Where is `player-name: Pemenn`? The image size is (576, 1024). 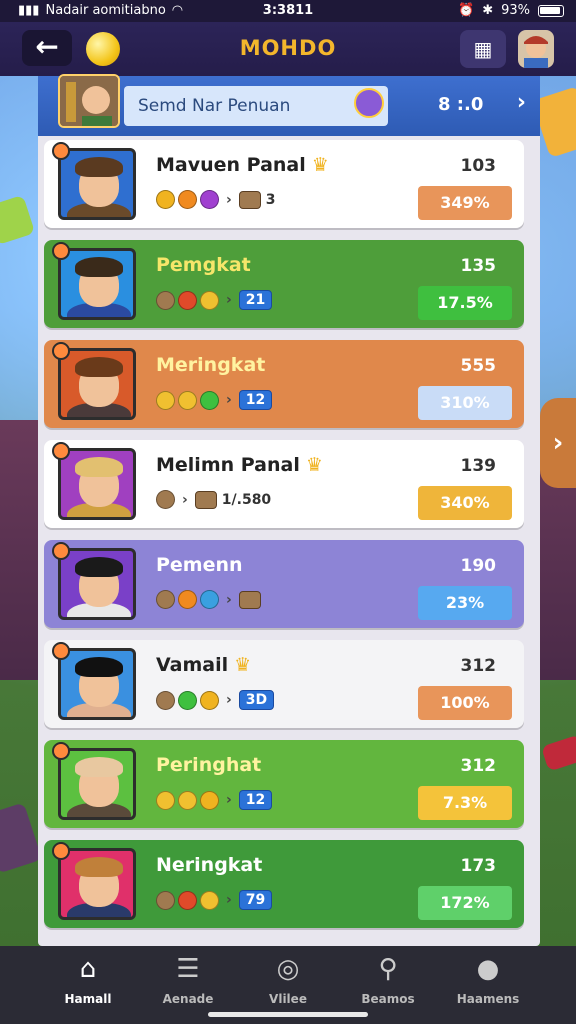 player-name: Pemenn is located at coordinates (199, 565).